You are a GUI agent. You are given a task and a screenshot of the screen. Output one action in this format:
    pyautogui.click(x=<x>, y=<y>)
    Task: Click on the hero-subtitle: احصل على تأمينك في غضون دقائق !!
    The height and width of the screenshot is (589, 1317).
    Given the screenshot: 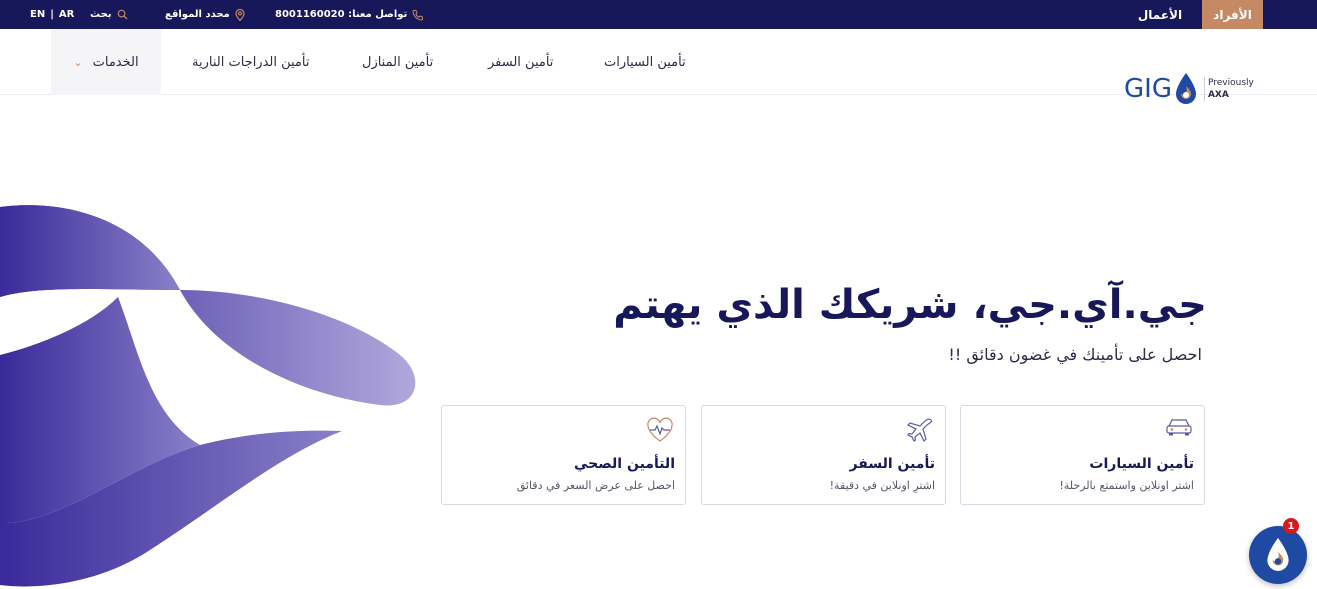 What is the action you would take?
    pyautogui.click(x=1075, y=354)
    